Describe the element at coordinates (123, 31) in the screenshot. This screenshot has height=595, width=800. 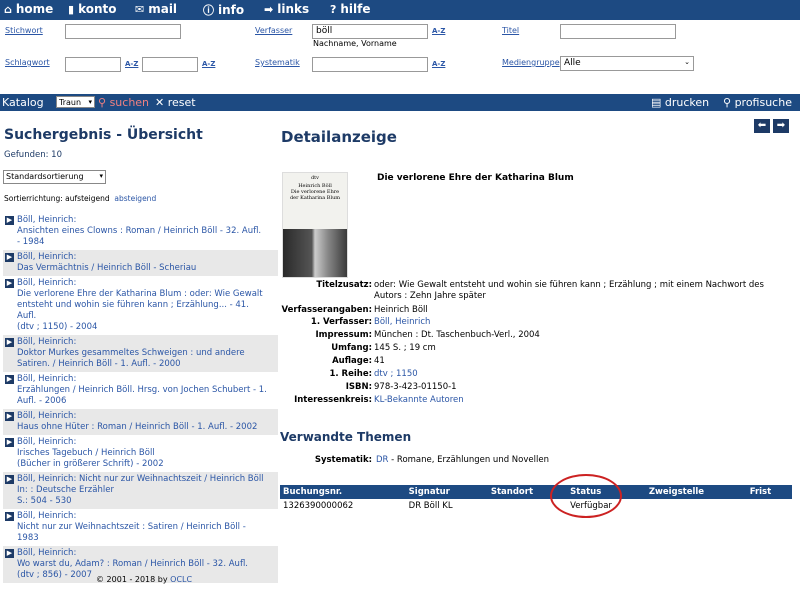
I see `stichwort-input` at that location.